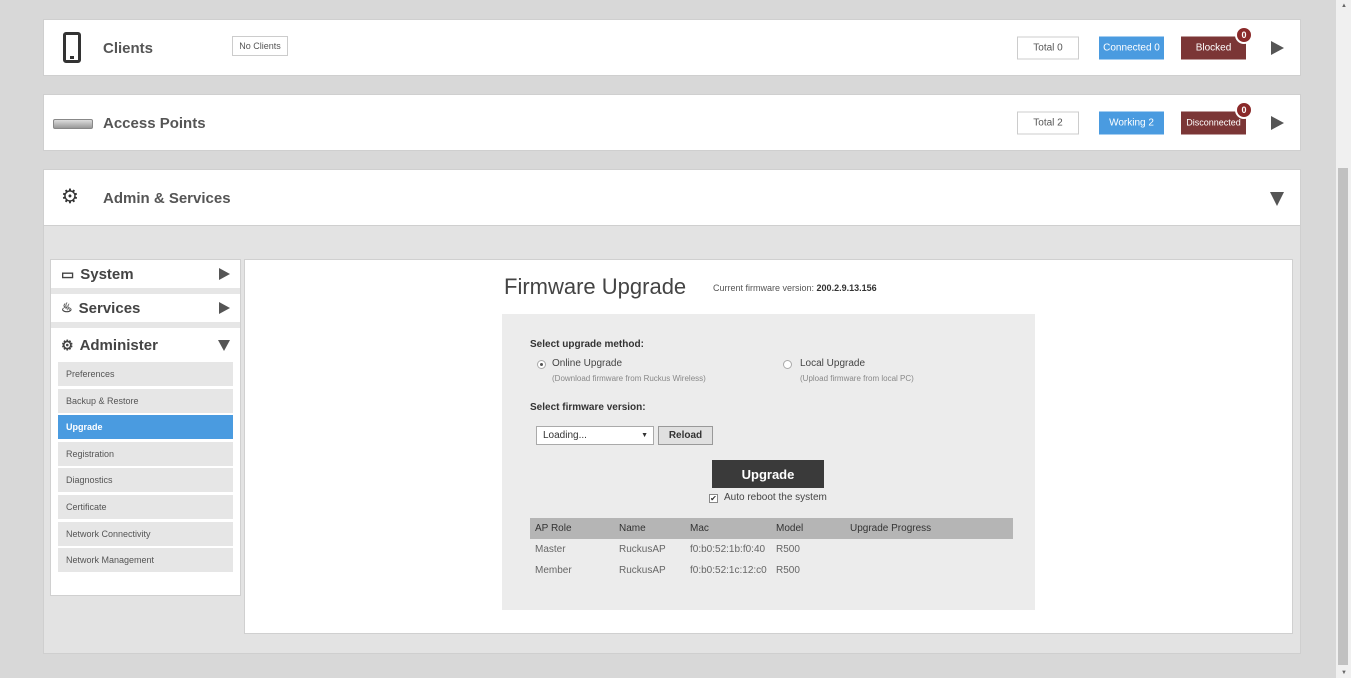  Describe the element at coordinates (145, 453) in the screenshot. I see `sidebar-item-registration: Registration` at that location.